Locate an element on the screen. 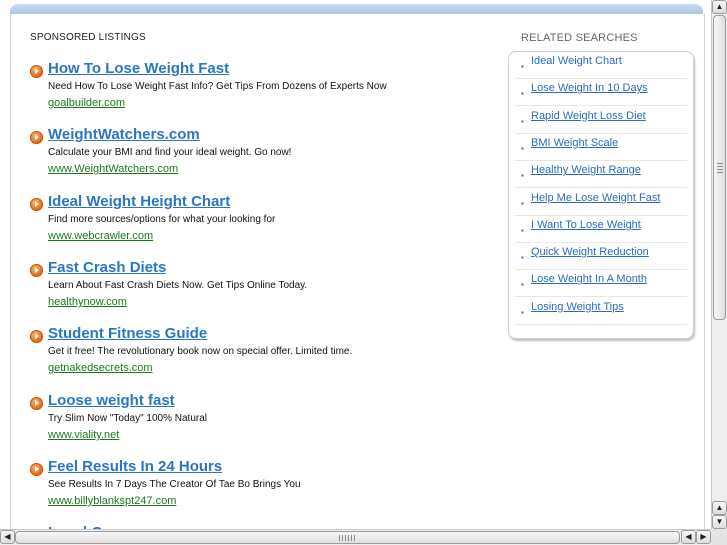 The height and width of the screenshot is (545, 727). related-search-item: ▪ Quick Weight Reduction is located at coordinates (601, 257).